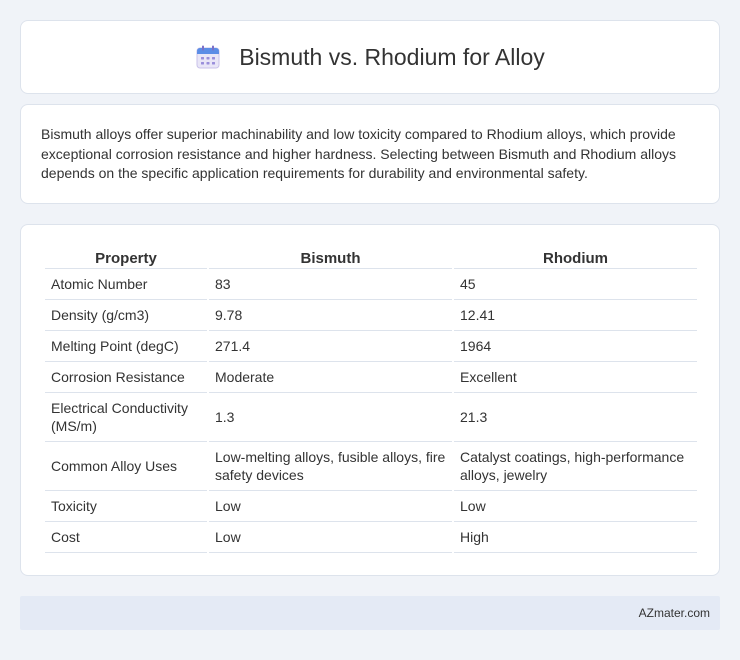 This screenshot has height=660, width=740. I want to click on calendar-icon, so click(208, 57).